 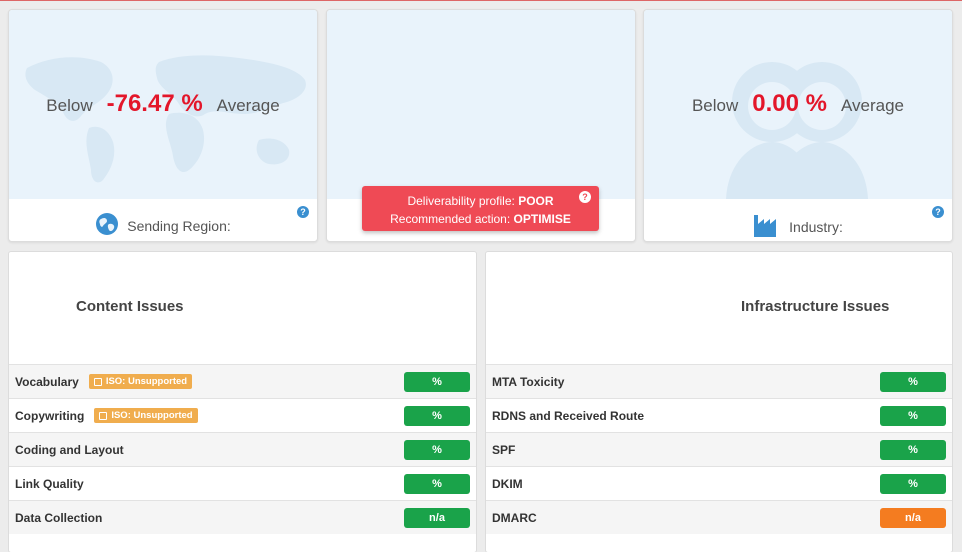 I want to click on profile-value: POOR, so click(x=536, y=201).